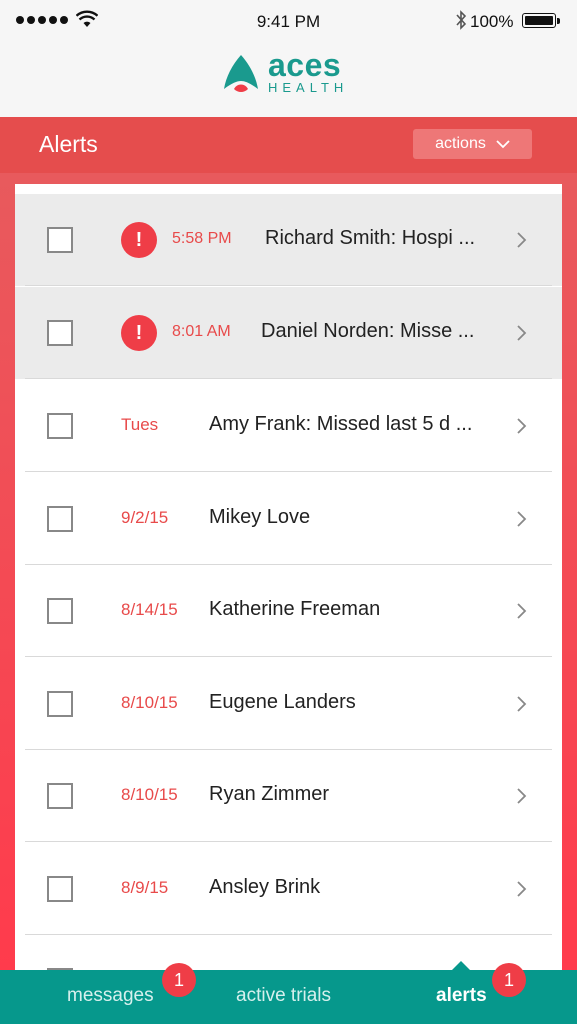  I want to click on alert-date: 9/2/15, so click(145, 517).